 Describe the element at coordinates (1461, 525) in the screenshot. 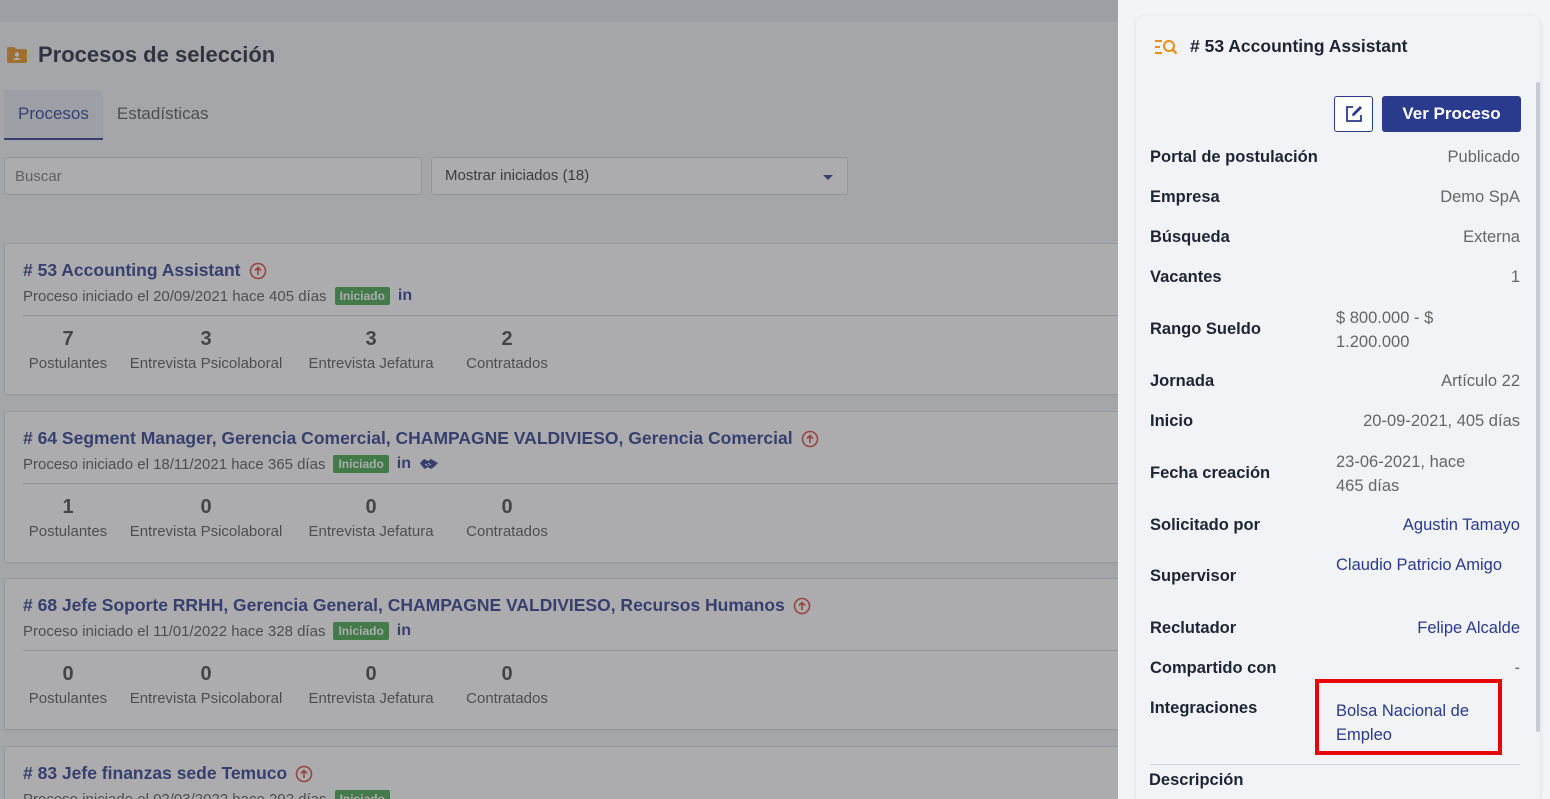

I see `requester-link: Agustin Tamayo` at that location.